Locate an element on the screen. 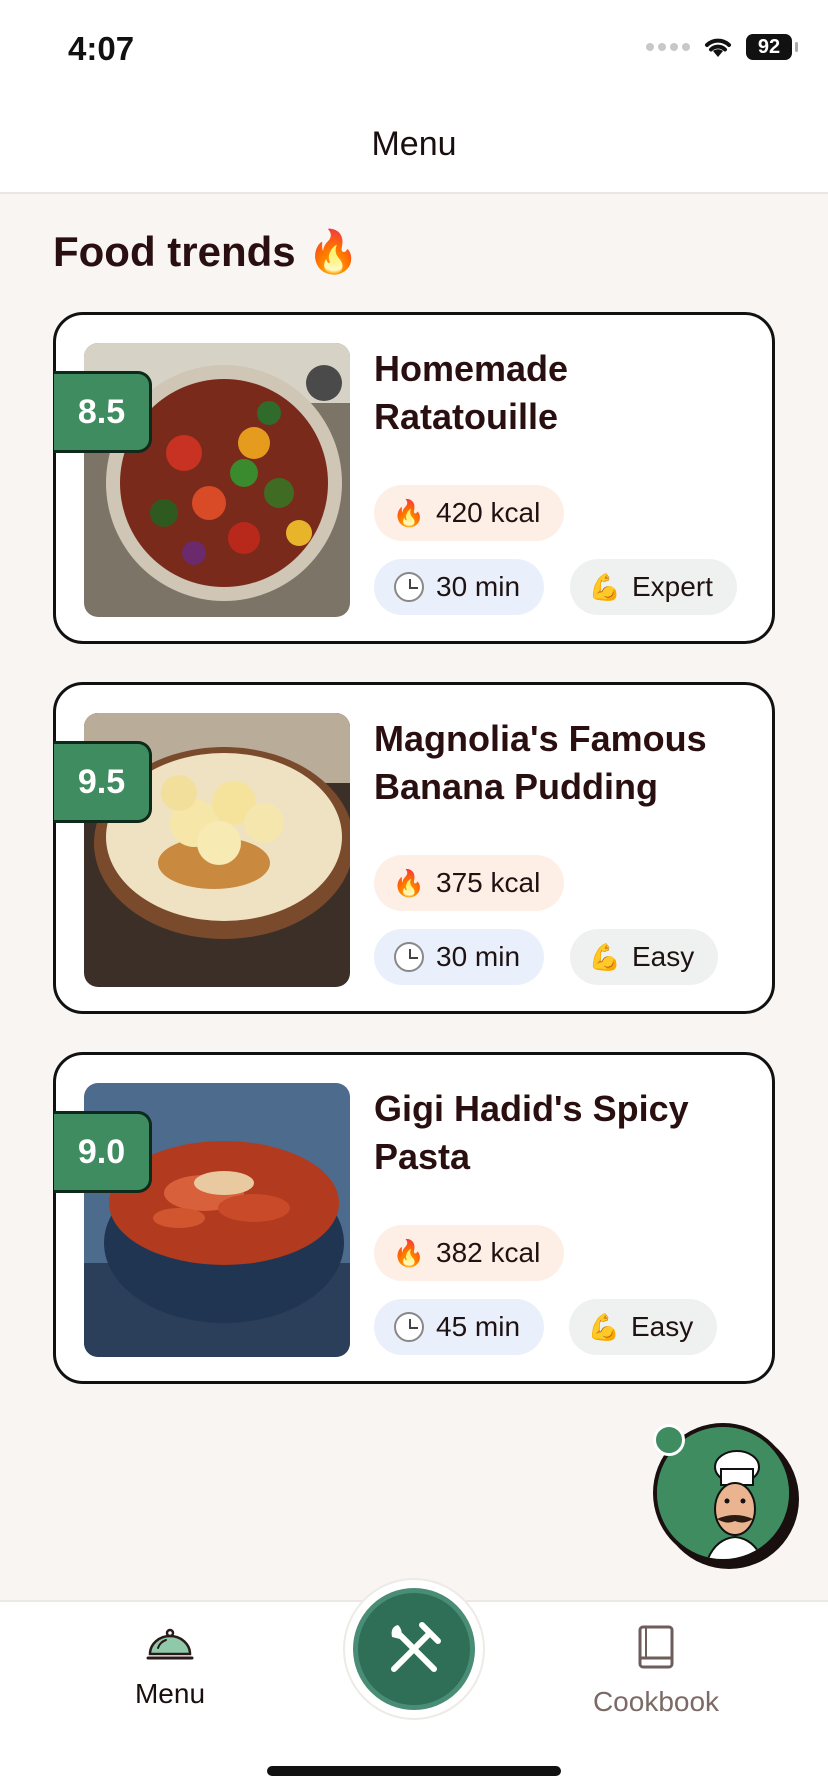 The height and width of the screenshot is (1792, 828). status-indicators: 92 is located at coordinates (722, 47).